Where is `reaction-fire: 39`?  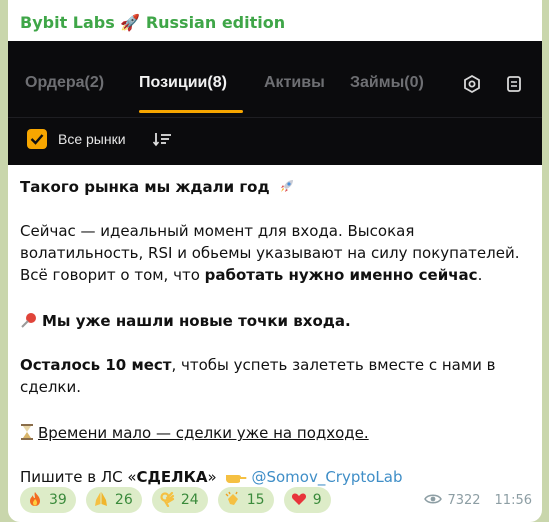
reaction-fire: 39 is located at coordinates (48, 500).